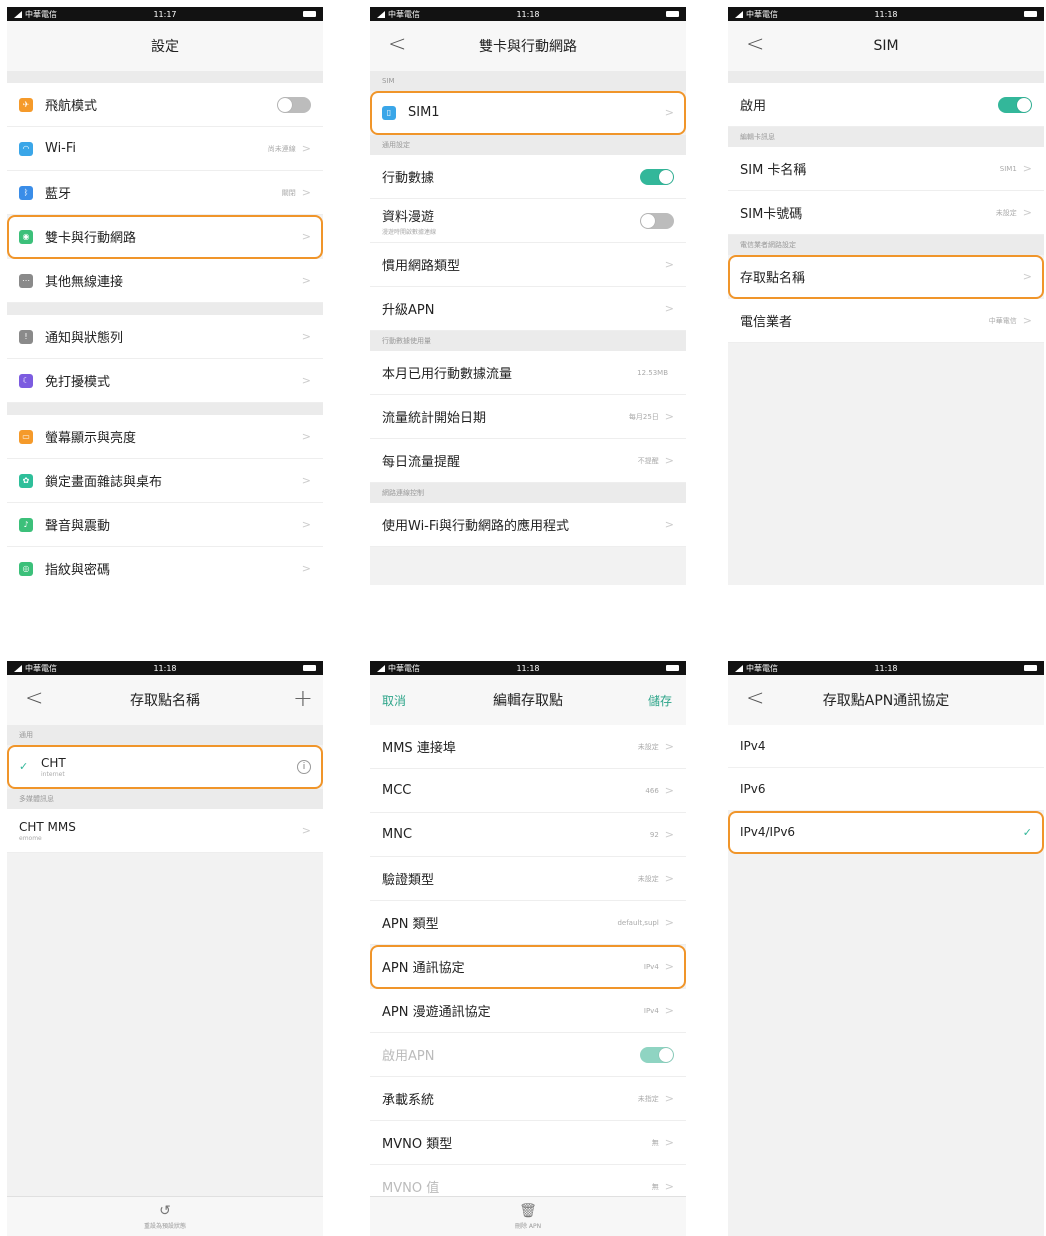  I want to click on sim1-item: ▯ SIM1 >, so click(528, 113).